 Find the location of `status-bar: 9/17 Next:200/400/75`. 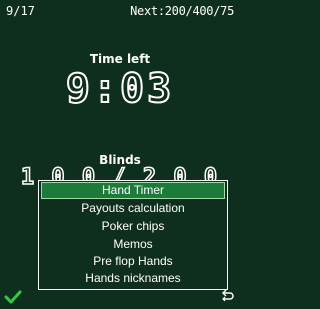

status-bar: 9/17 Next:200/400/75 is located at coordinates (120, 11).